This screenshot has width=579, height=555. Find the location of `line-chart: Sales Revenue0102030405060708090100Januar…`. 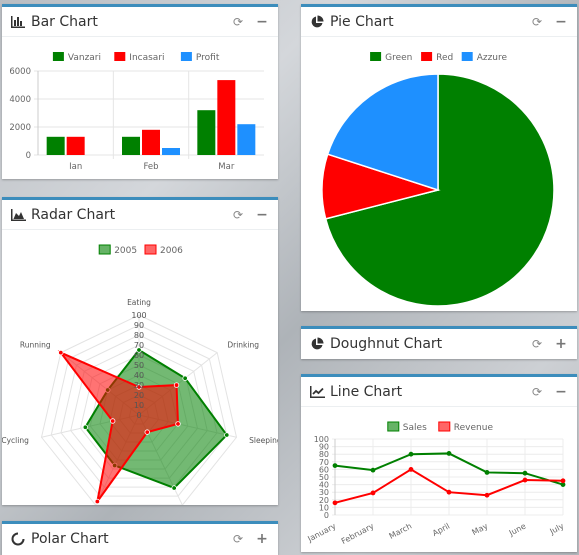

line-chart: Sales Revenue0102030405060708090100Januar… is located at coordinates (435, 483).